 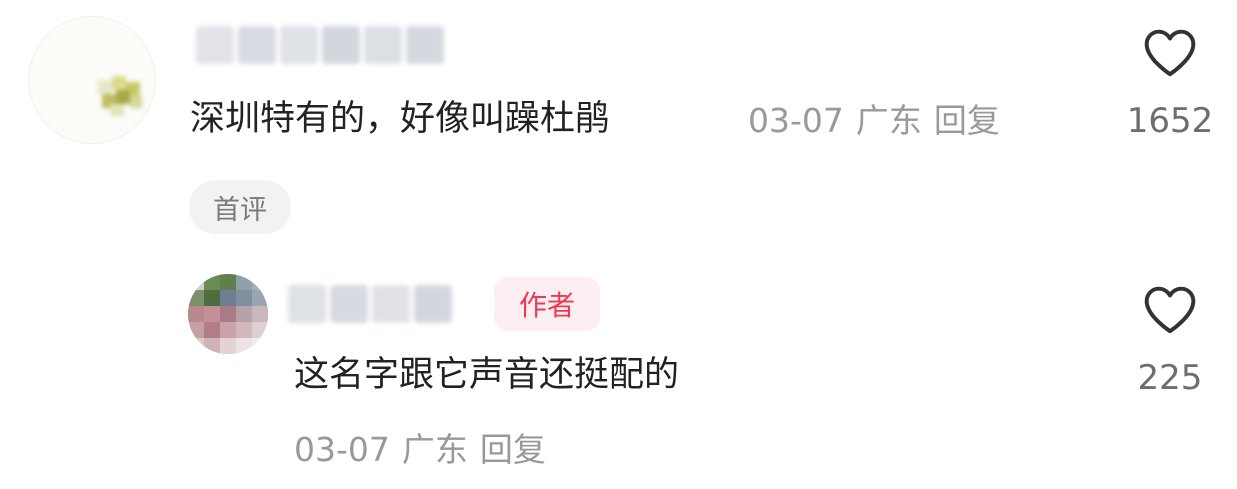 I want to click on reply-date: 03-07, so click(x=342, y=449).